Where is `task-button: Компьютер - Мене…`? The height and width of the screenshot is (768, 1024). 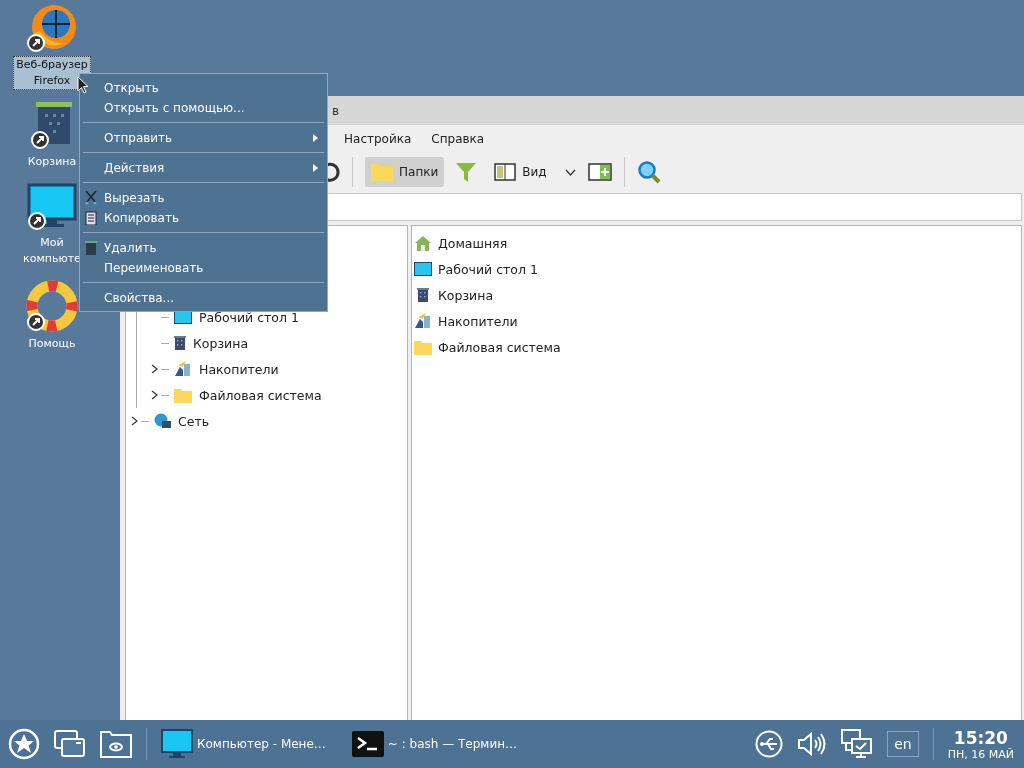 task-button: Компьютер - Мене… is located at coordinates (243, 744).